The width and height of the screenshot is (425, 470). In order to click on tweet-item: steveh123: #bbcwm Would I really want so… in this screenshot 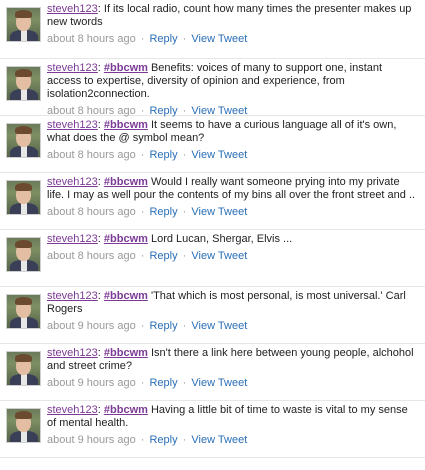, I will do `click(212, 201)`.